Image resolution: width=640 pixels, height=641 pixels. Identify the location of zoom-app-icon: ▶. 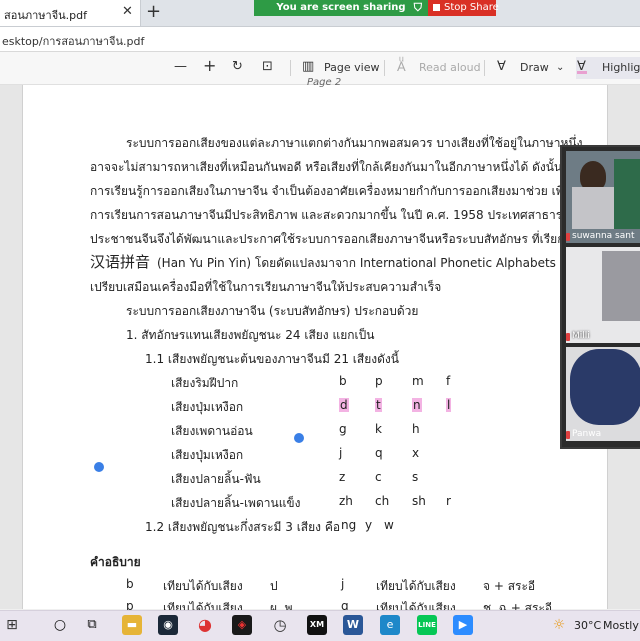
(463, 625).